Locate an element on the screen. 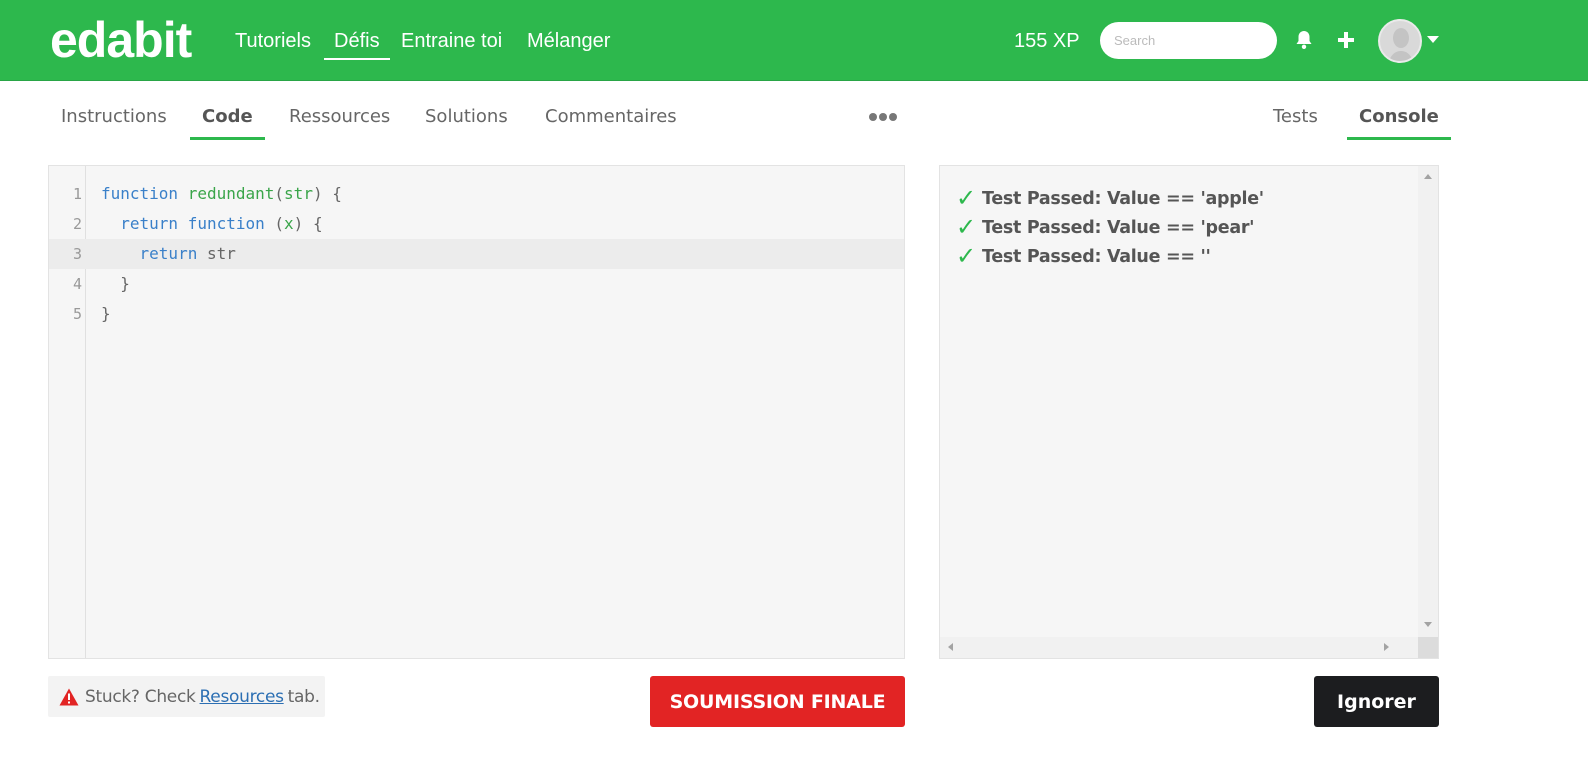 This screenshot has width=1588, height=776. code-line: 2 return function (x) { is located at coordinates (476, 224).